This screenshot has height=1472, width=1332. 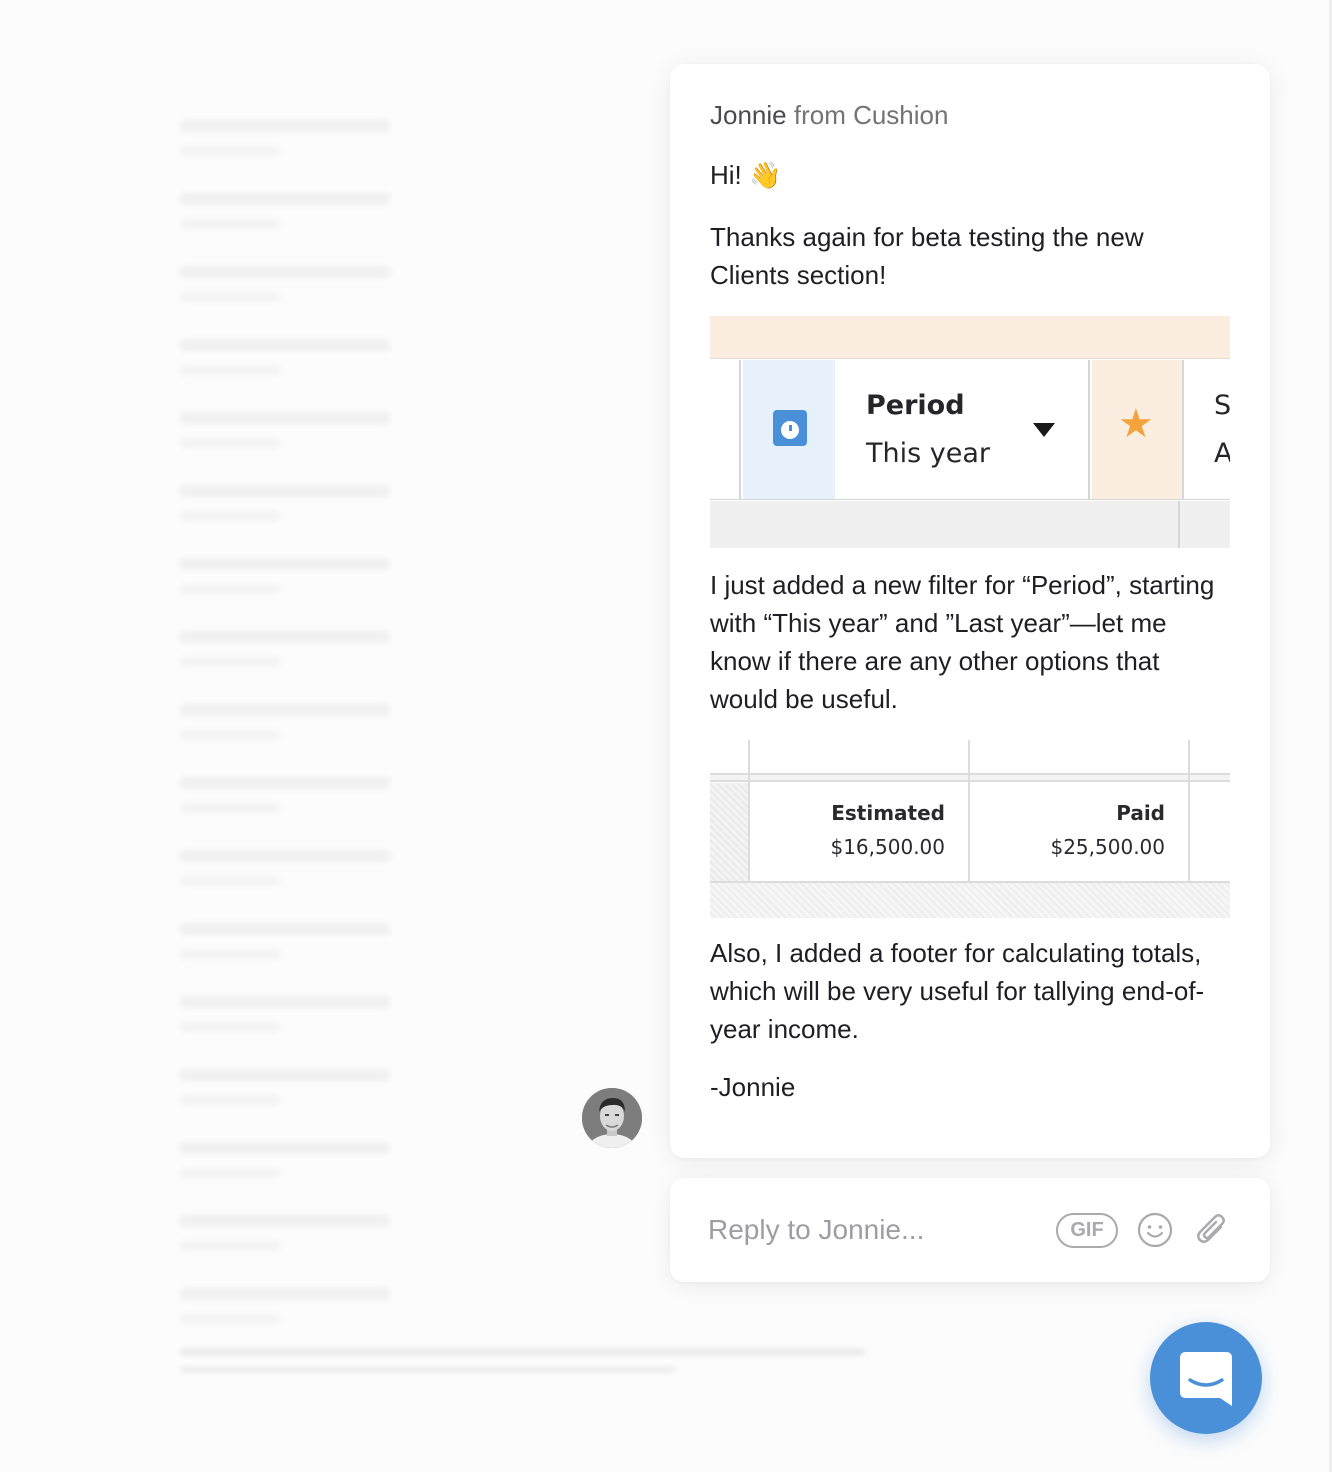 I want to click on total-cell-paid: Paid $25,500.00, so click(x=1078, y=832).